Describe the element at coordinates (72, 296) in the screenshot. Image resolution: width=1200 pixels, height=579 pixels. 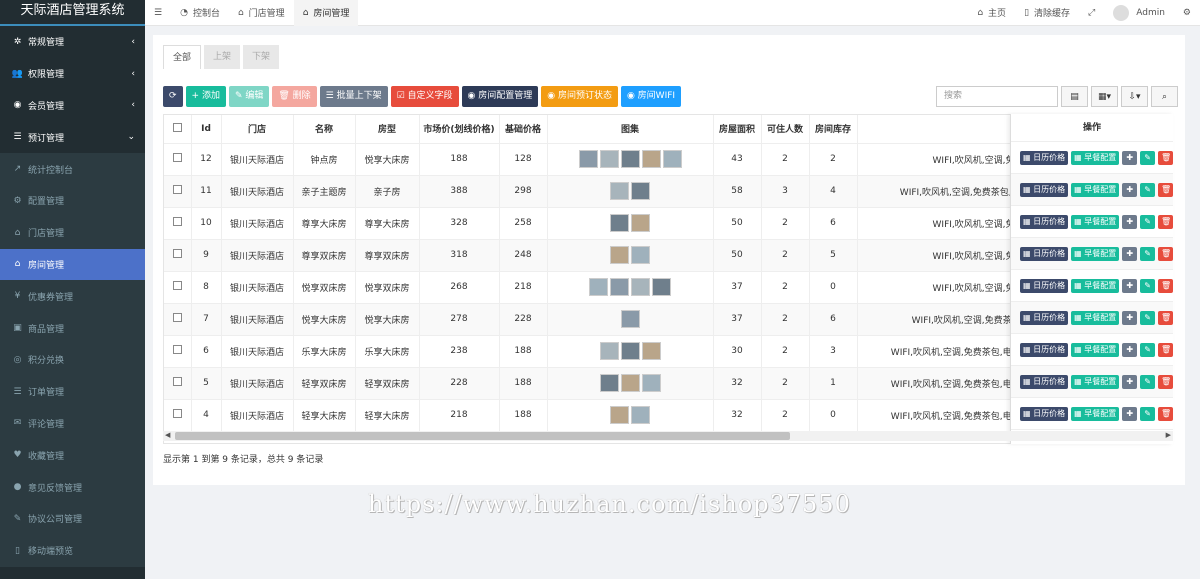
I see `sidebar-item-8: ¥ 优惠券管理` at that location.